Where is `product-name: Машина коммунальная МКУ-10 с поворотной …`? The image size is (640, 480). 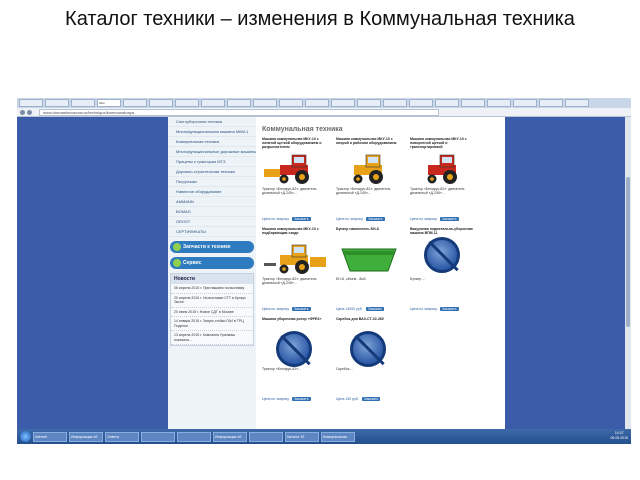 product-name: Машина коммунальная МКУ-10 с поворотной … is located at coordinates (444, 143).